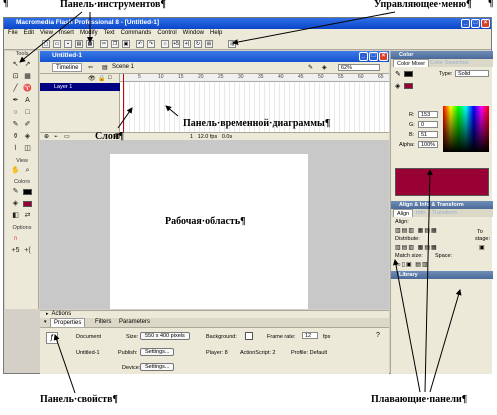 This screenshot has height=415, width=497. Describe the element at coordinates (64, 364) in the screenshot. I see `properties-arrow` at that location.